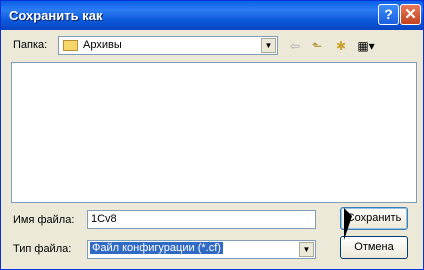 The image size is (424, 270). What do you see at coordinates (42, 249) in the screenshot?
I see `filetype-label: Тип файла:` at bounding box center [42, 249].